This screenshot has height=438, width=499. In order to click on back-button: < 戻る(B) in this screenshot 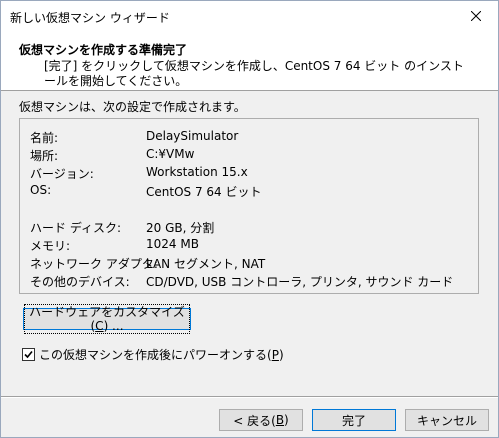, I will do `click(261, 420)`.